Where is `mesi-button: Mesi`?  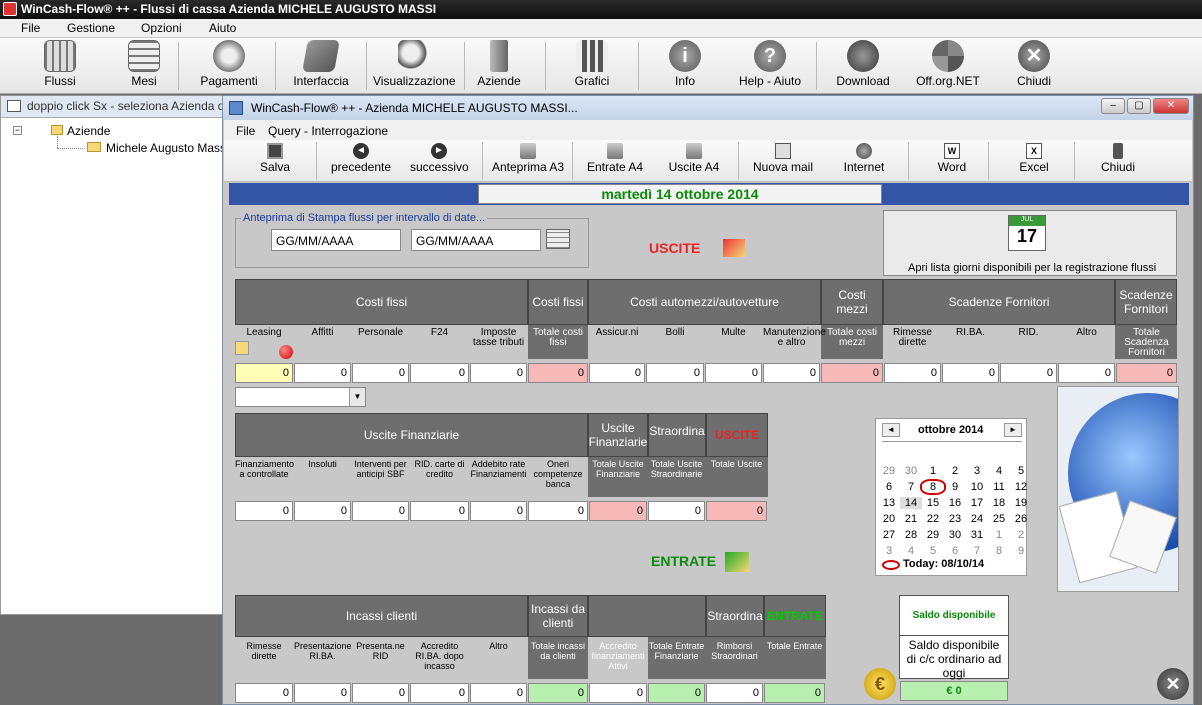
mesi-button: Mesi is located at coordinates (144, 64).